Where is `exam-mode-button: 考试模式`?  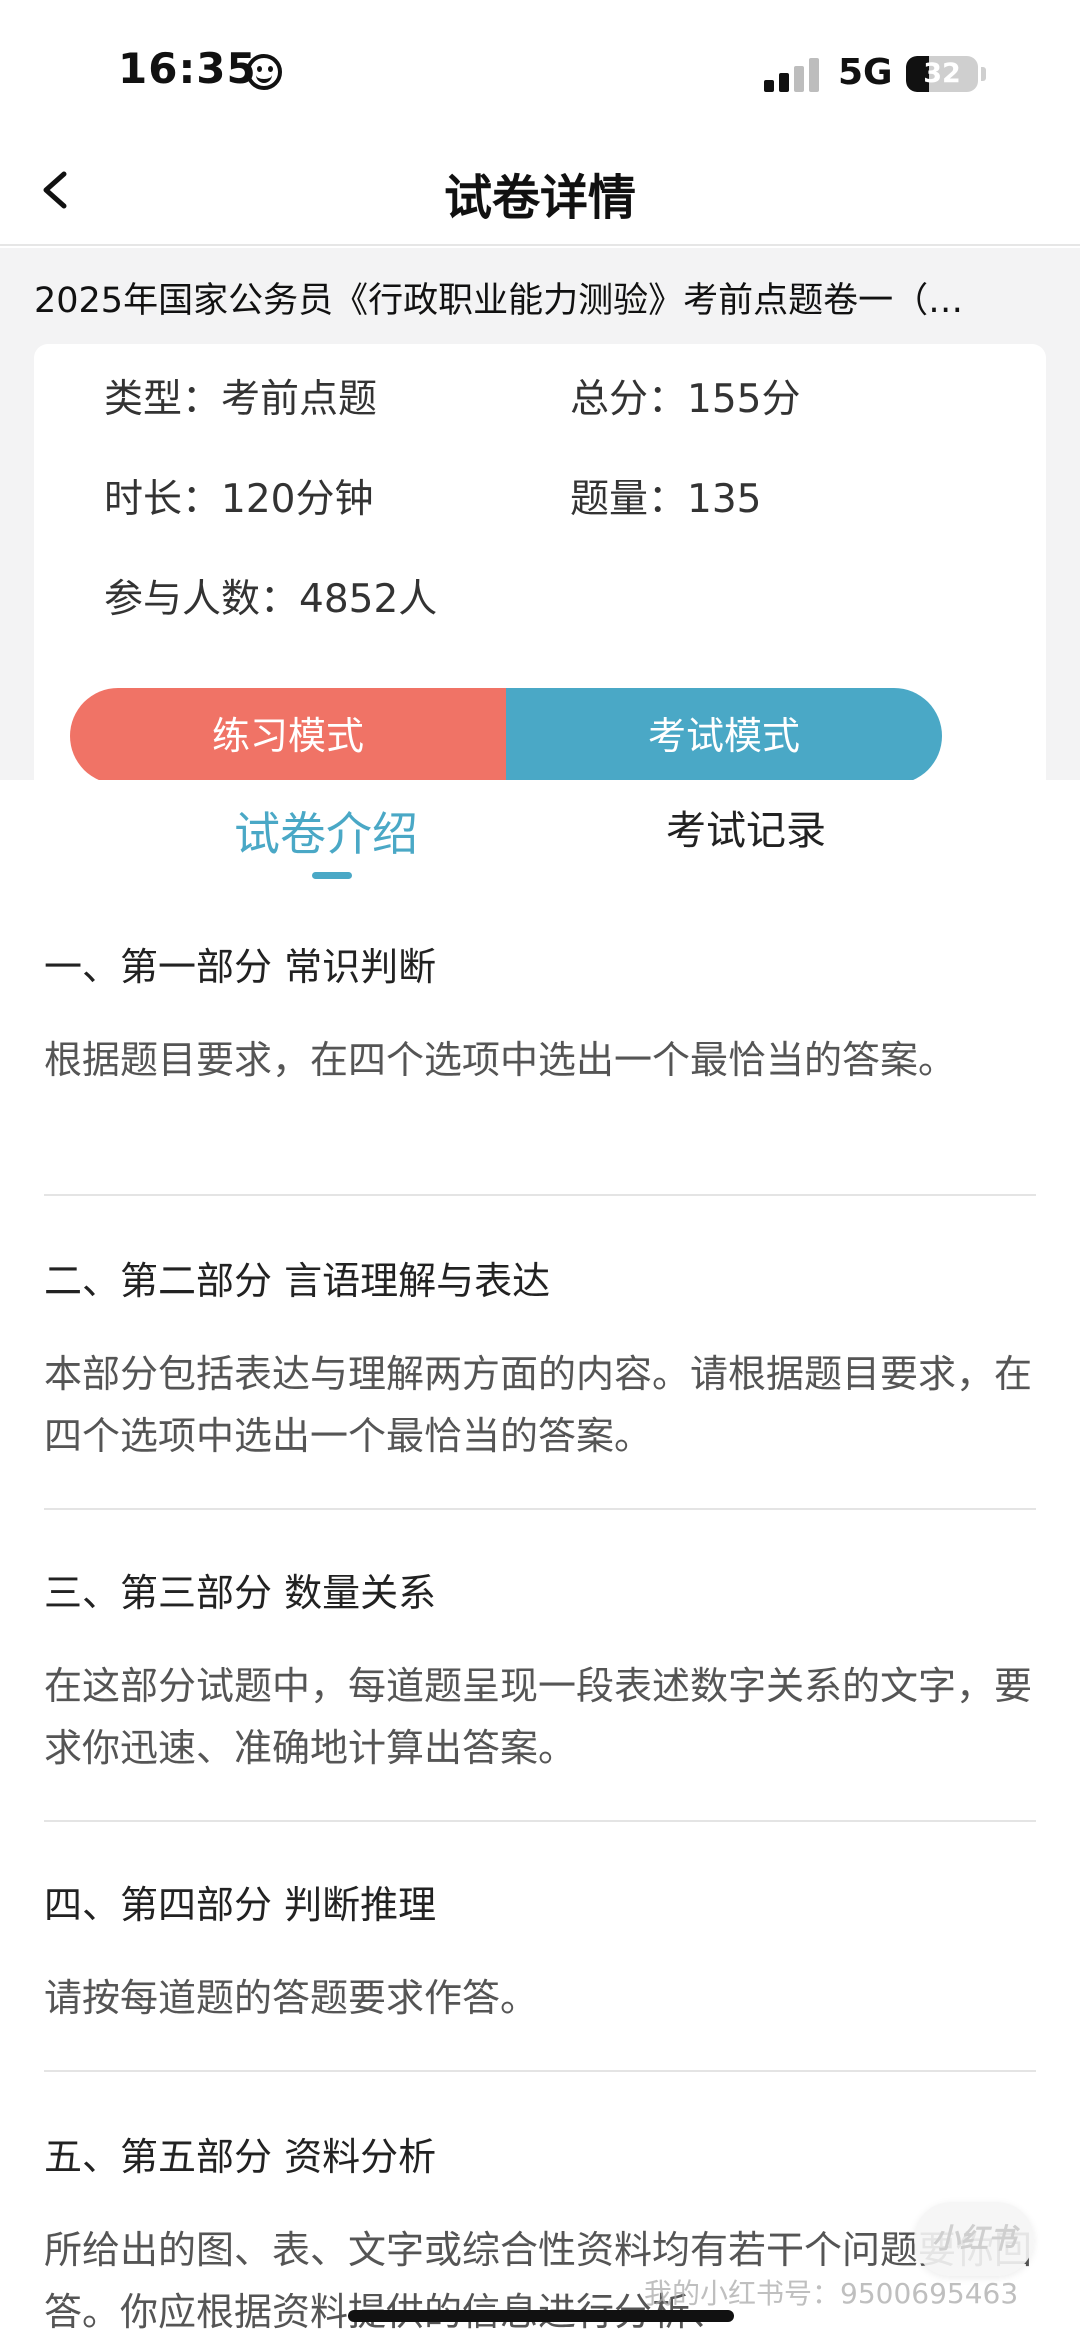
exam-mode-button: 考试模式 is located at coordinates (724, 736).